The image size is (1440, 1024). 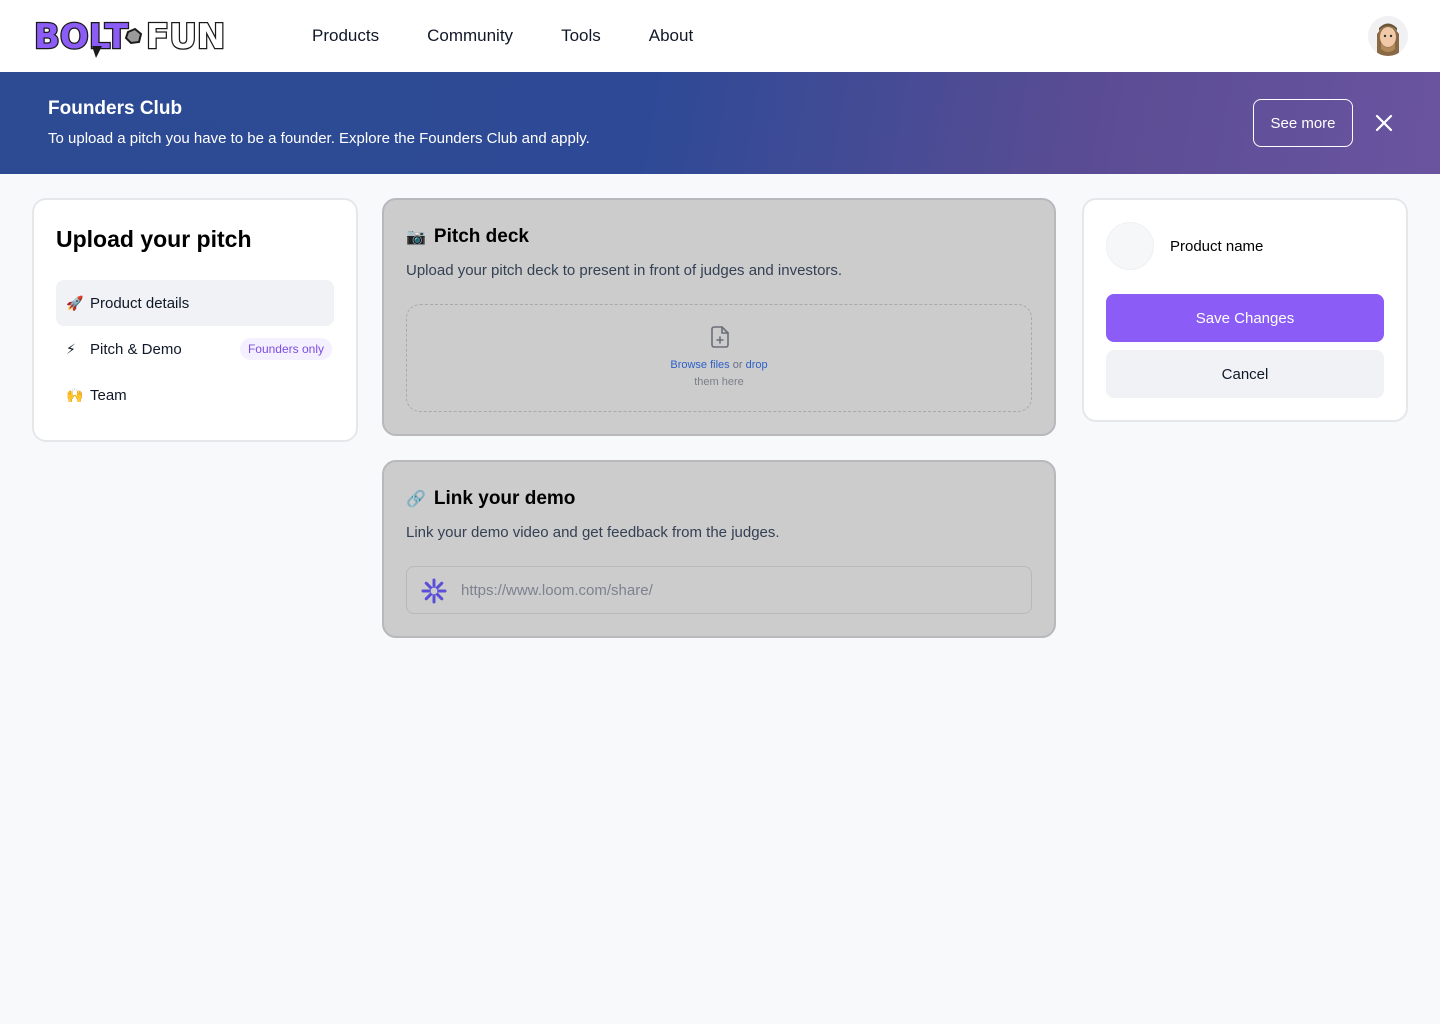 I want to click on nav-link-tools: Tools, so click(x=581, y=36).